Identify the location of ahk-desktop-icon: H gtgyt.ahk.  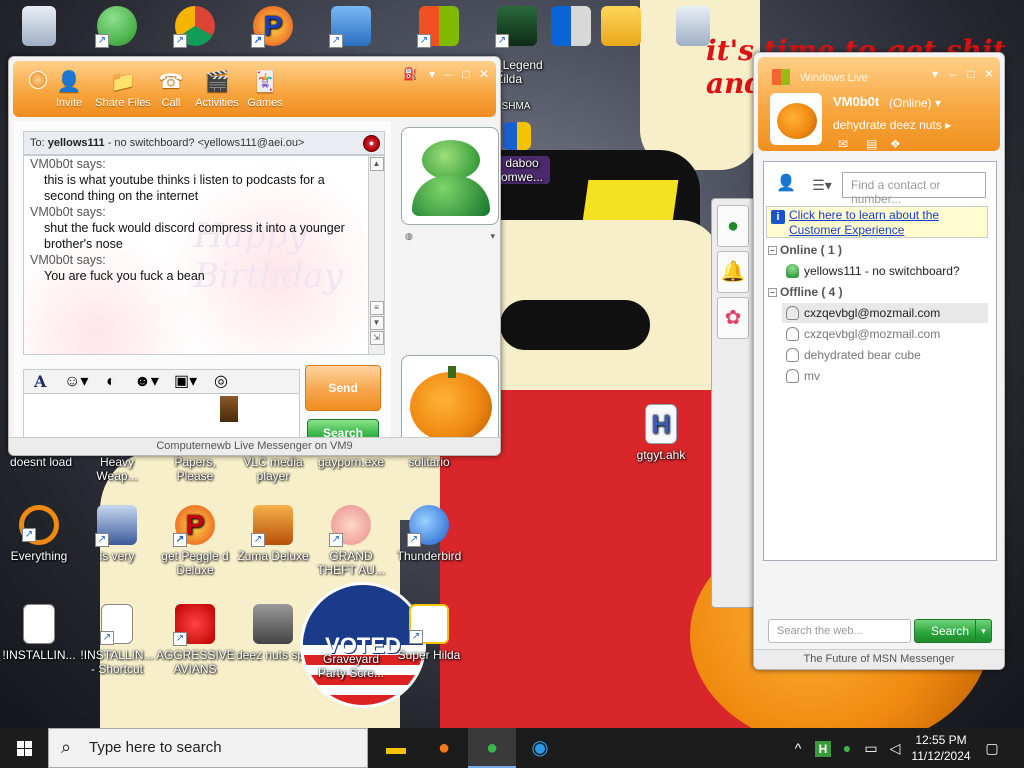
(661, 433).